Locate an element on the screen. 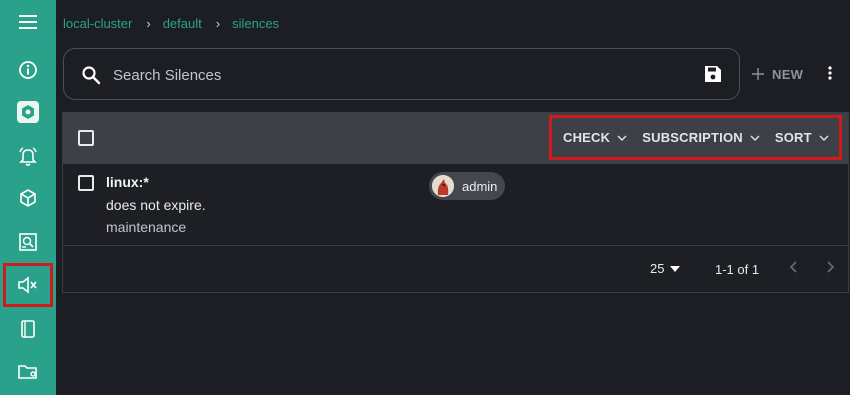 The image size is (850, 395). sidebar-item-checks is located at coordinates (28, 329).